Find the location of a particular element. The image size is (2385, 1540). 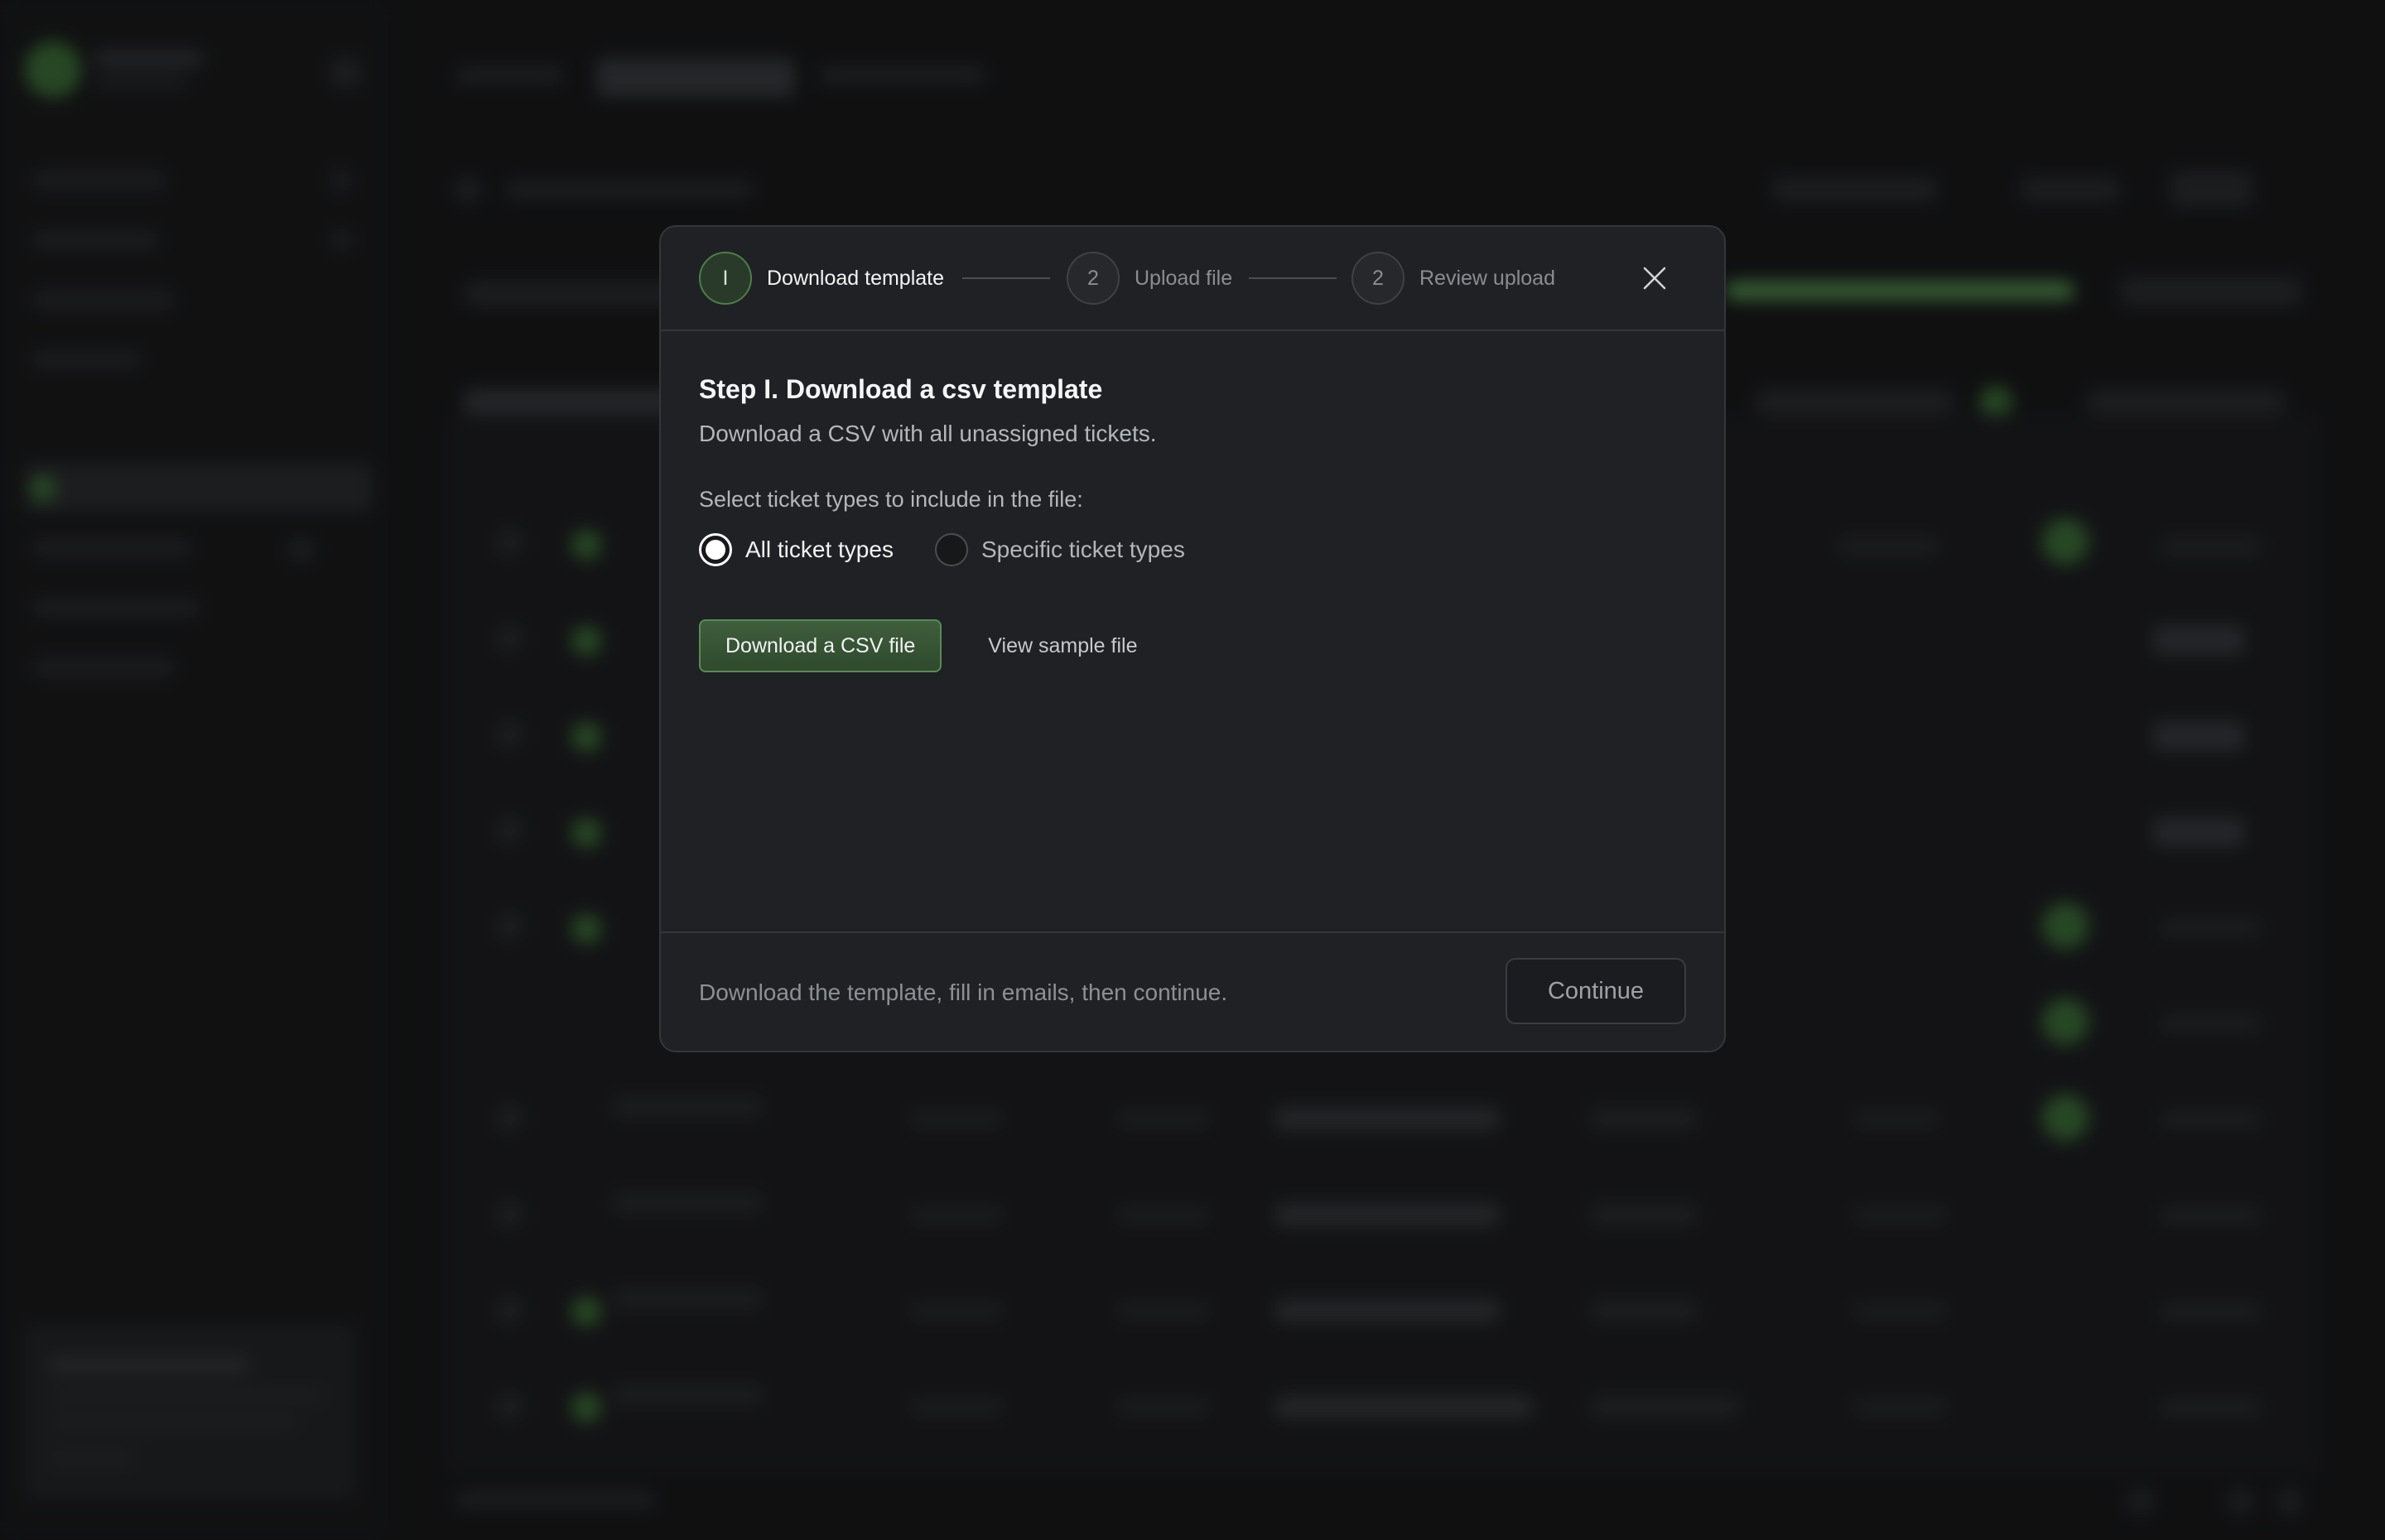

radio-selected-indicator is located at coordinates (715, 550).